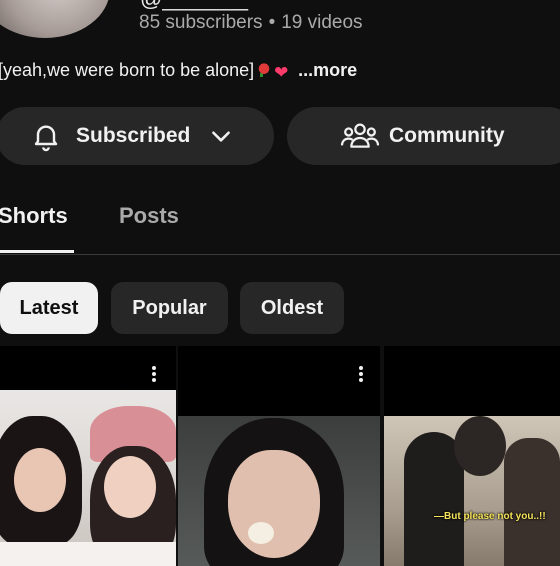  I want to click on chip-latest: Latest, so click(49, 308).